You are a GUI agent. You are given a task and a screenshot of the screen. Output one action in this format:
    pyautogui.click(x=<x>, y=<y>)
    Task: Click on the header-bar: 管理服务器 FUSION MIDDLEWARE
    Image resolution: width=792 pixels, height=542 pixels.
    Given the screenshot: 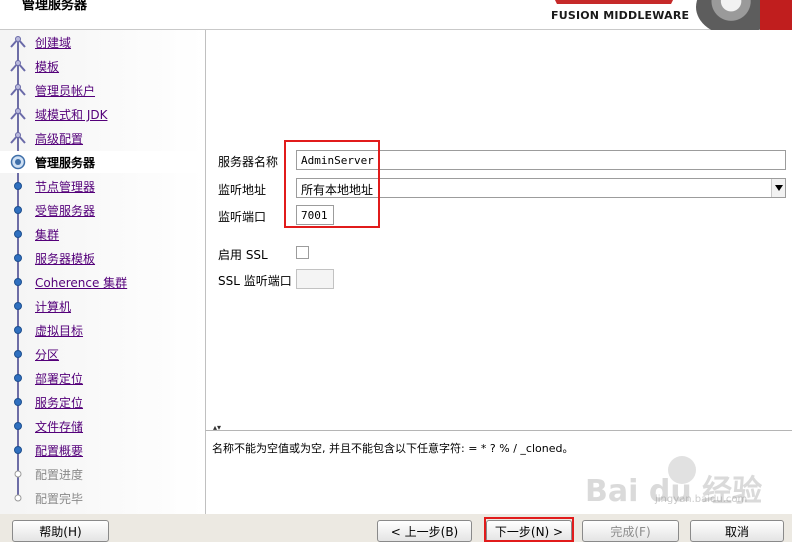 What is the action you would take?
    pyautogui.click(x=396, y=18)
    